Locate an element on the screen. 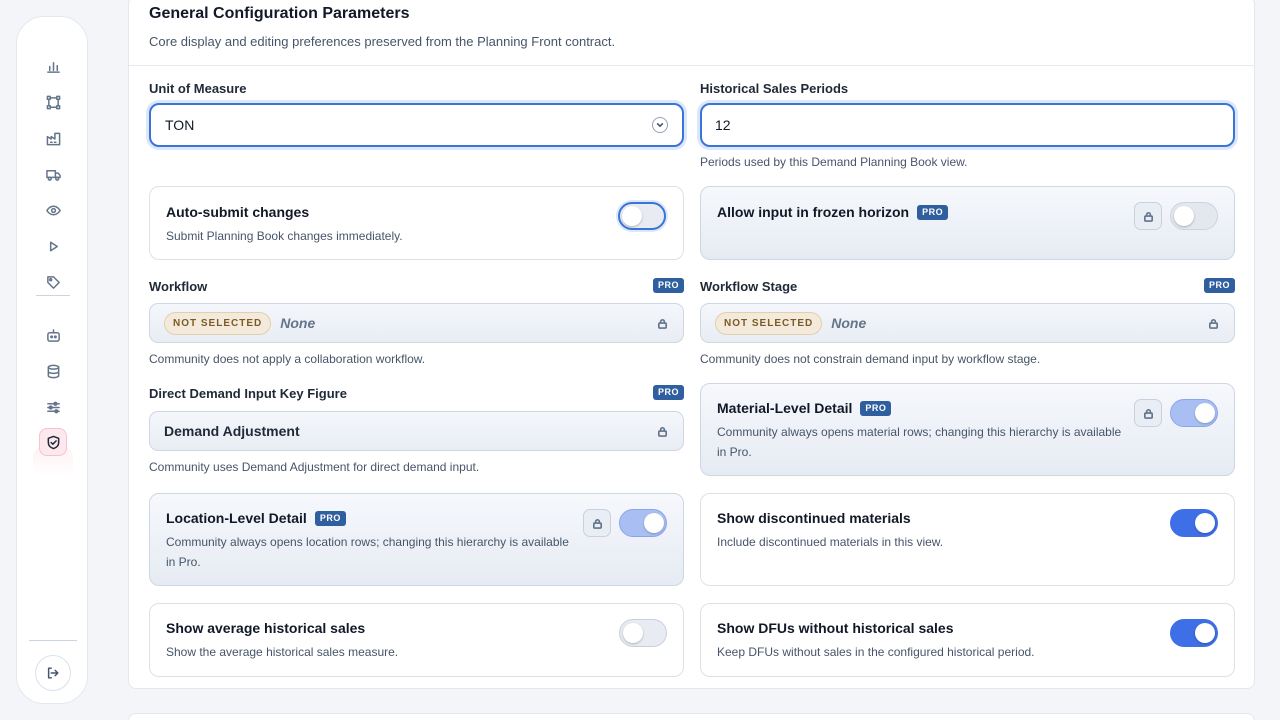 This screenshot has height=720, width=1280. direct-demand-pro-badge: PRO is located at coordinates (669, 392).